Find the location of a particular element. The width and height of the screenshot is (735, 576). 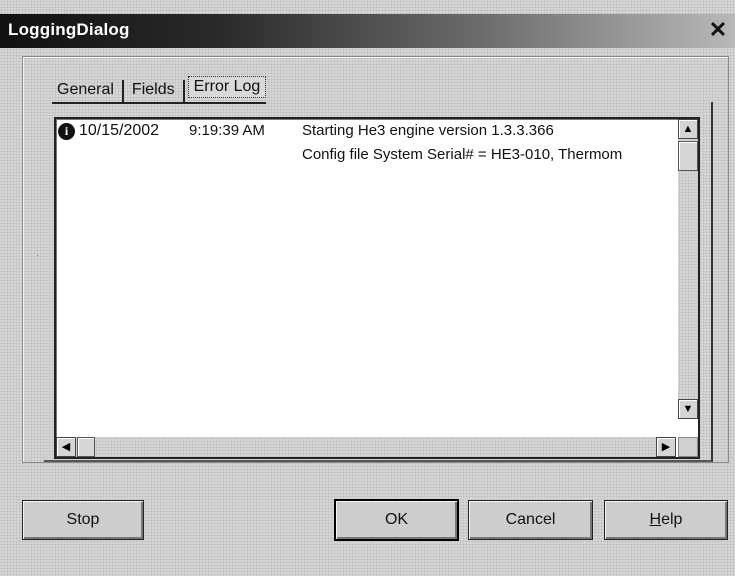

info-icon: i is located at coordinates (66, 131).